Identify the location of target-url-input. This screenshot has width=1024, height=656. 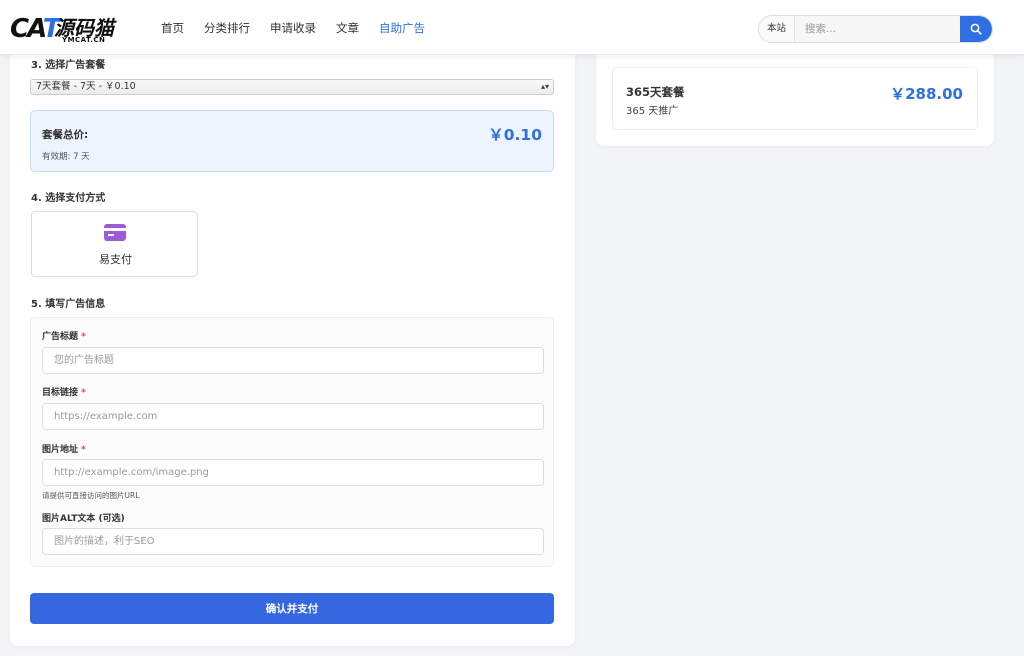
(293, 416).